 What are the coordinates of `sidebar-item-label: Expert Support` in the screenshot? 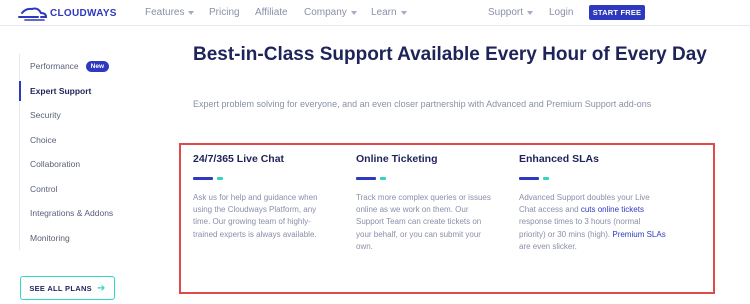 It's located at (61, 90).